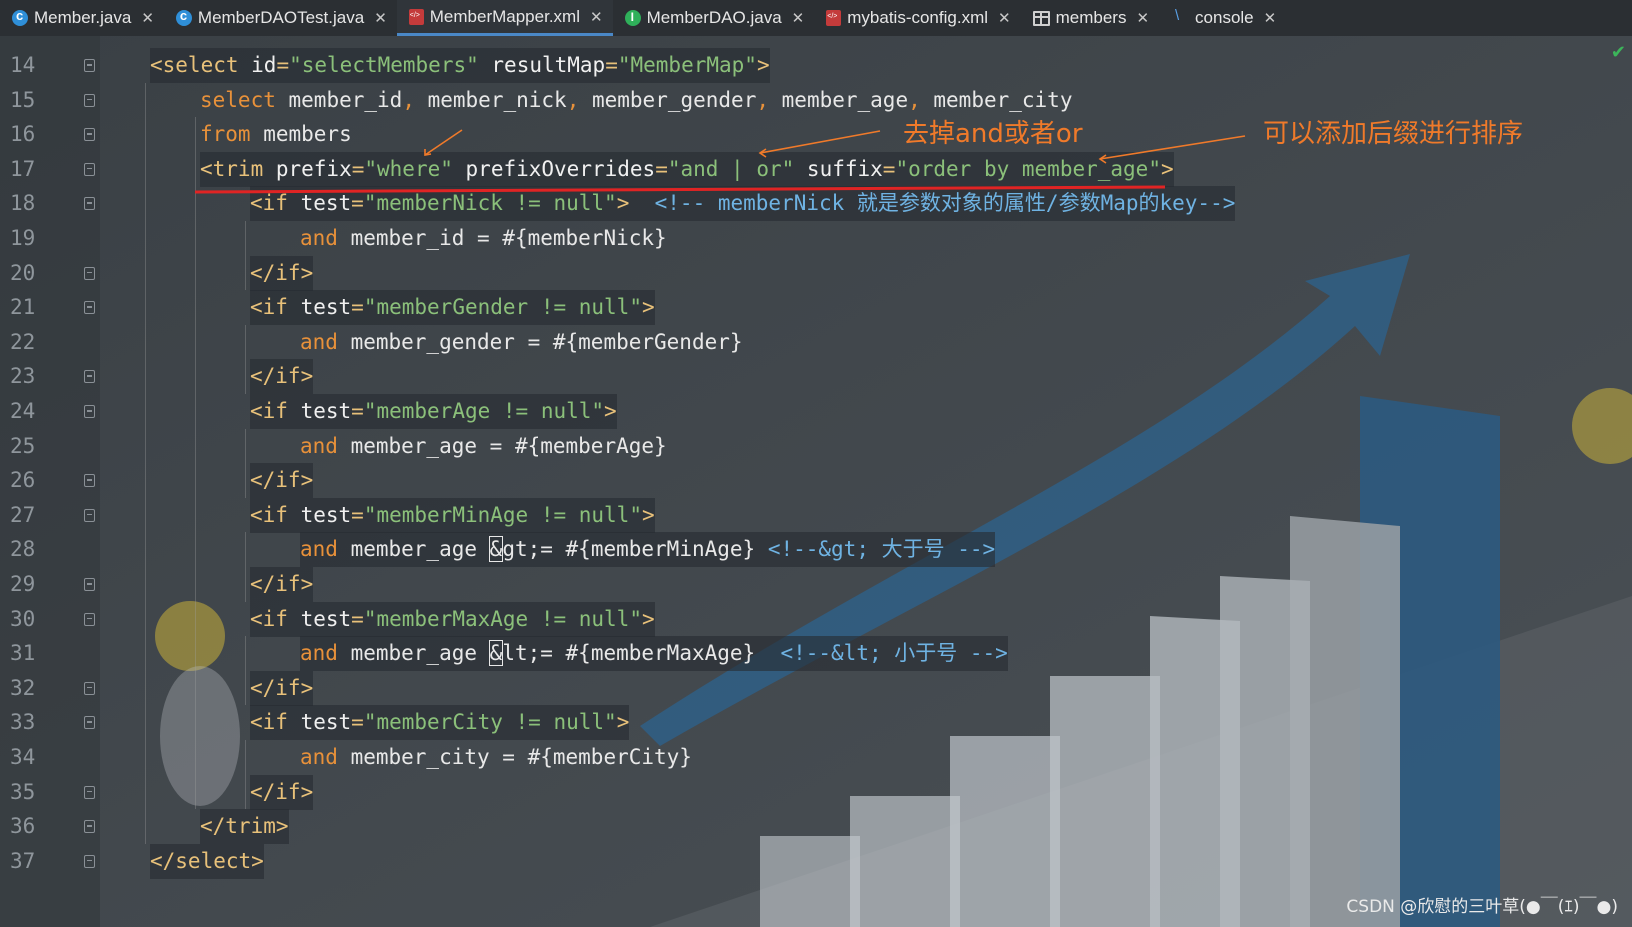  I want to click on inspection-ok-icon: ✔, so click(1618, 52).